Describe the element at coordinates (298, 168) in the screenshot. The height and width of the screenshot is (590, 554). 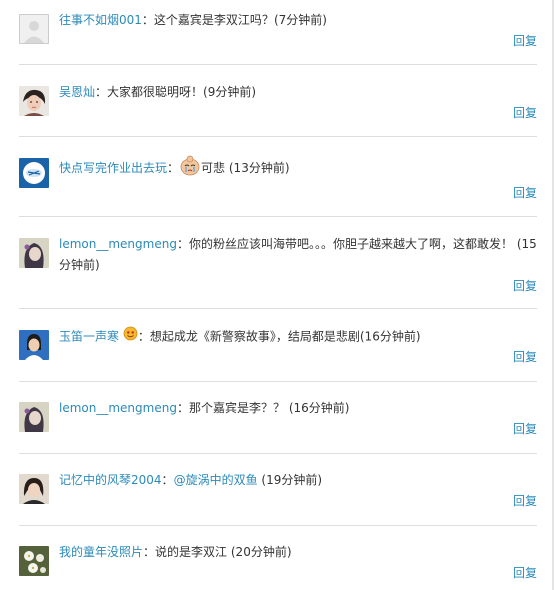
I see `comment-content: 快点写完作业出去玩： 可悲 (13分钟前)` at that location.